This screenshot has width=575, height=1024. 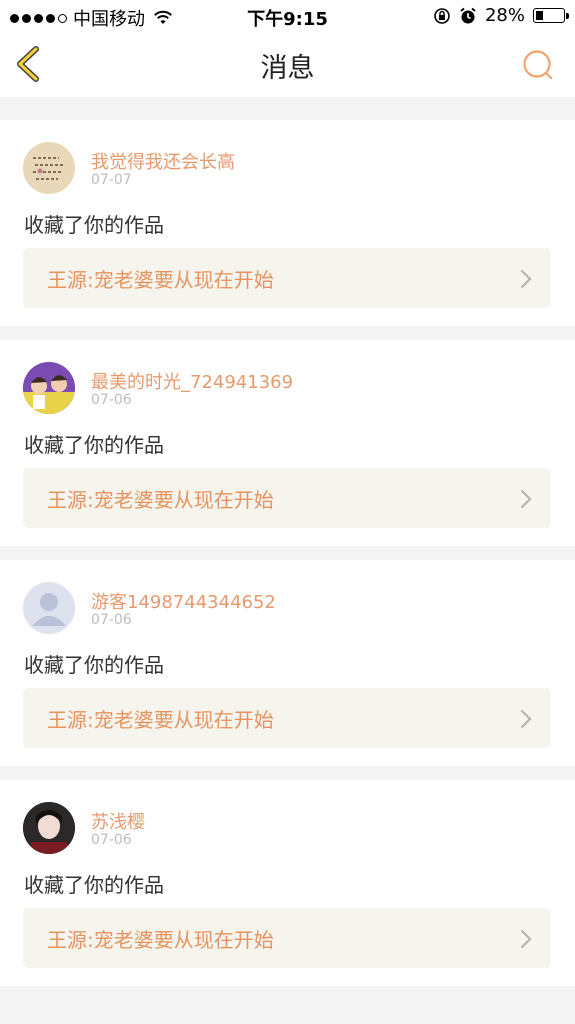 I want to click on username: 我觉得我还会长高, so click(x=163, y=161).